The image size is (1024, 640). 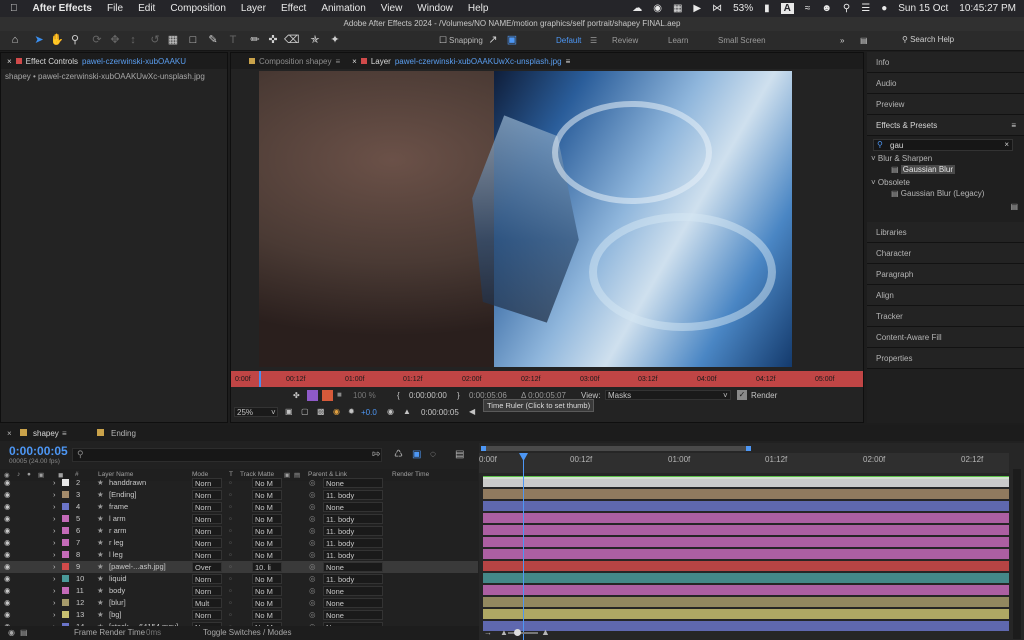 I want to click on in-point-icon: {, so click(x=398, y=395).